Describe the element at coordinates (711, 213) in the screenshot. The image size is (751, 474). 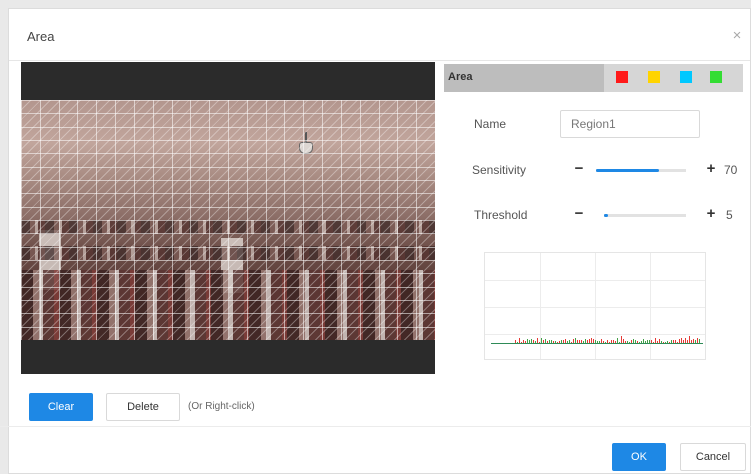
I see `threshold-increase-button: +` at that location.